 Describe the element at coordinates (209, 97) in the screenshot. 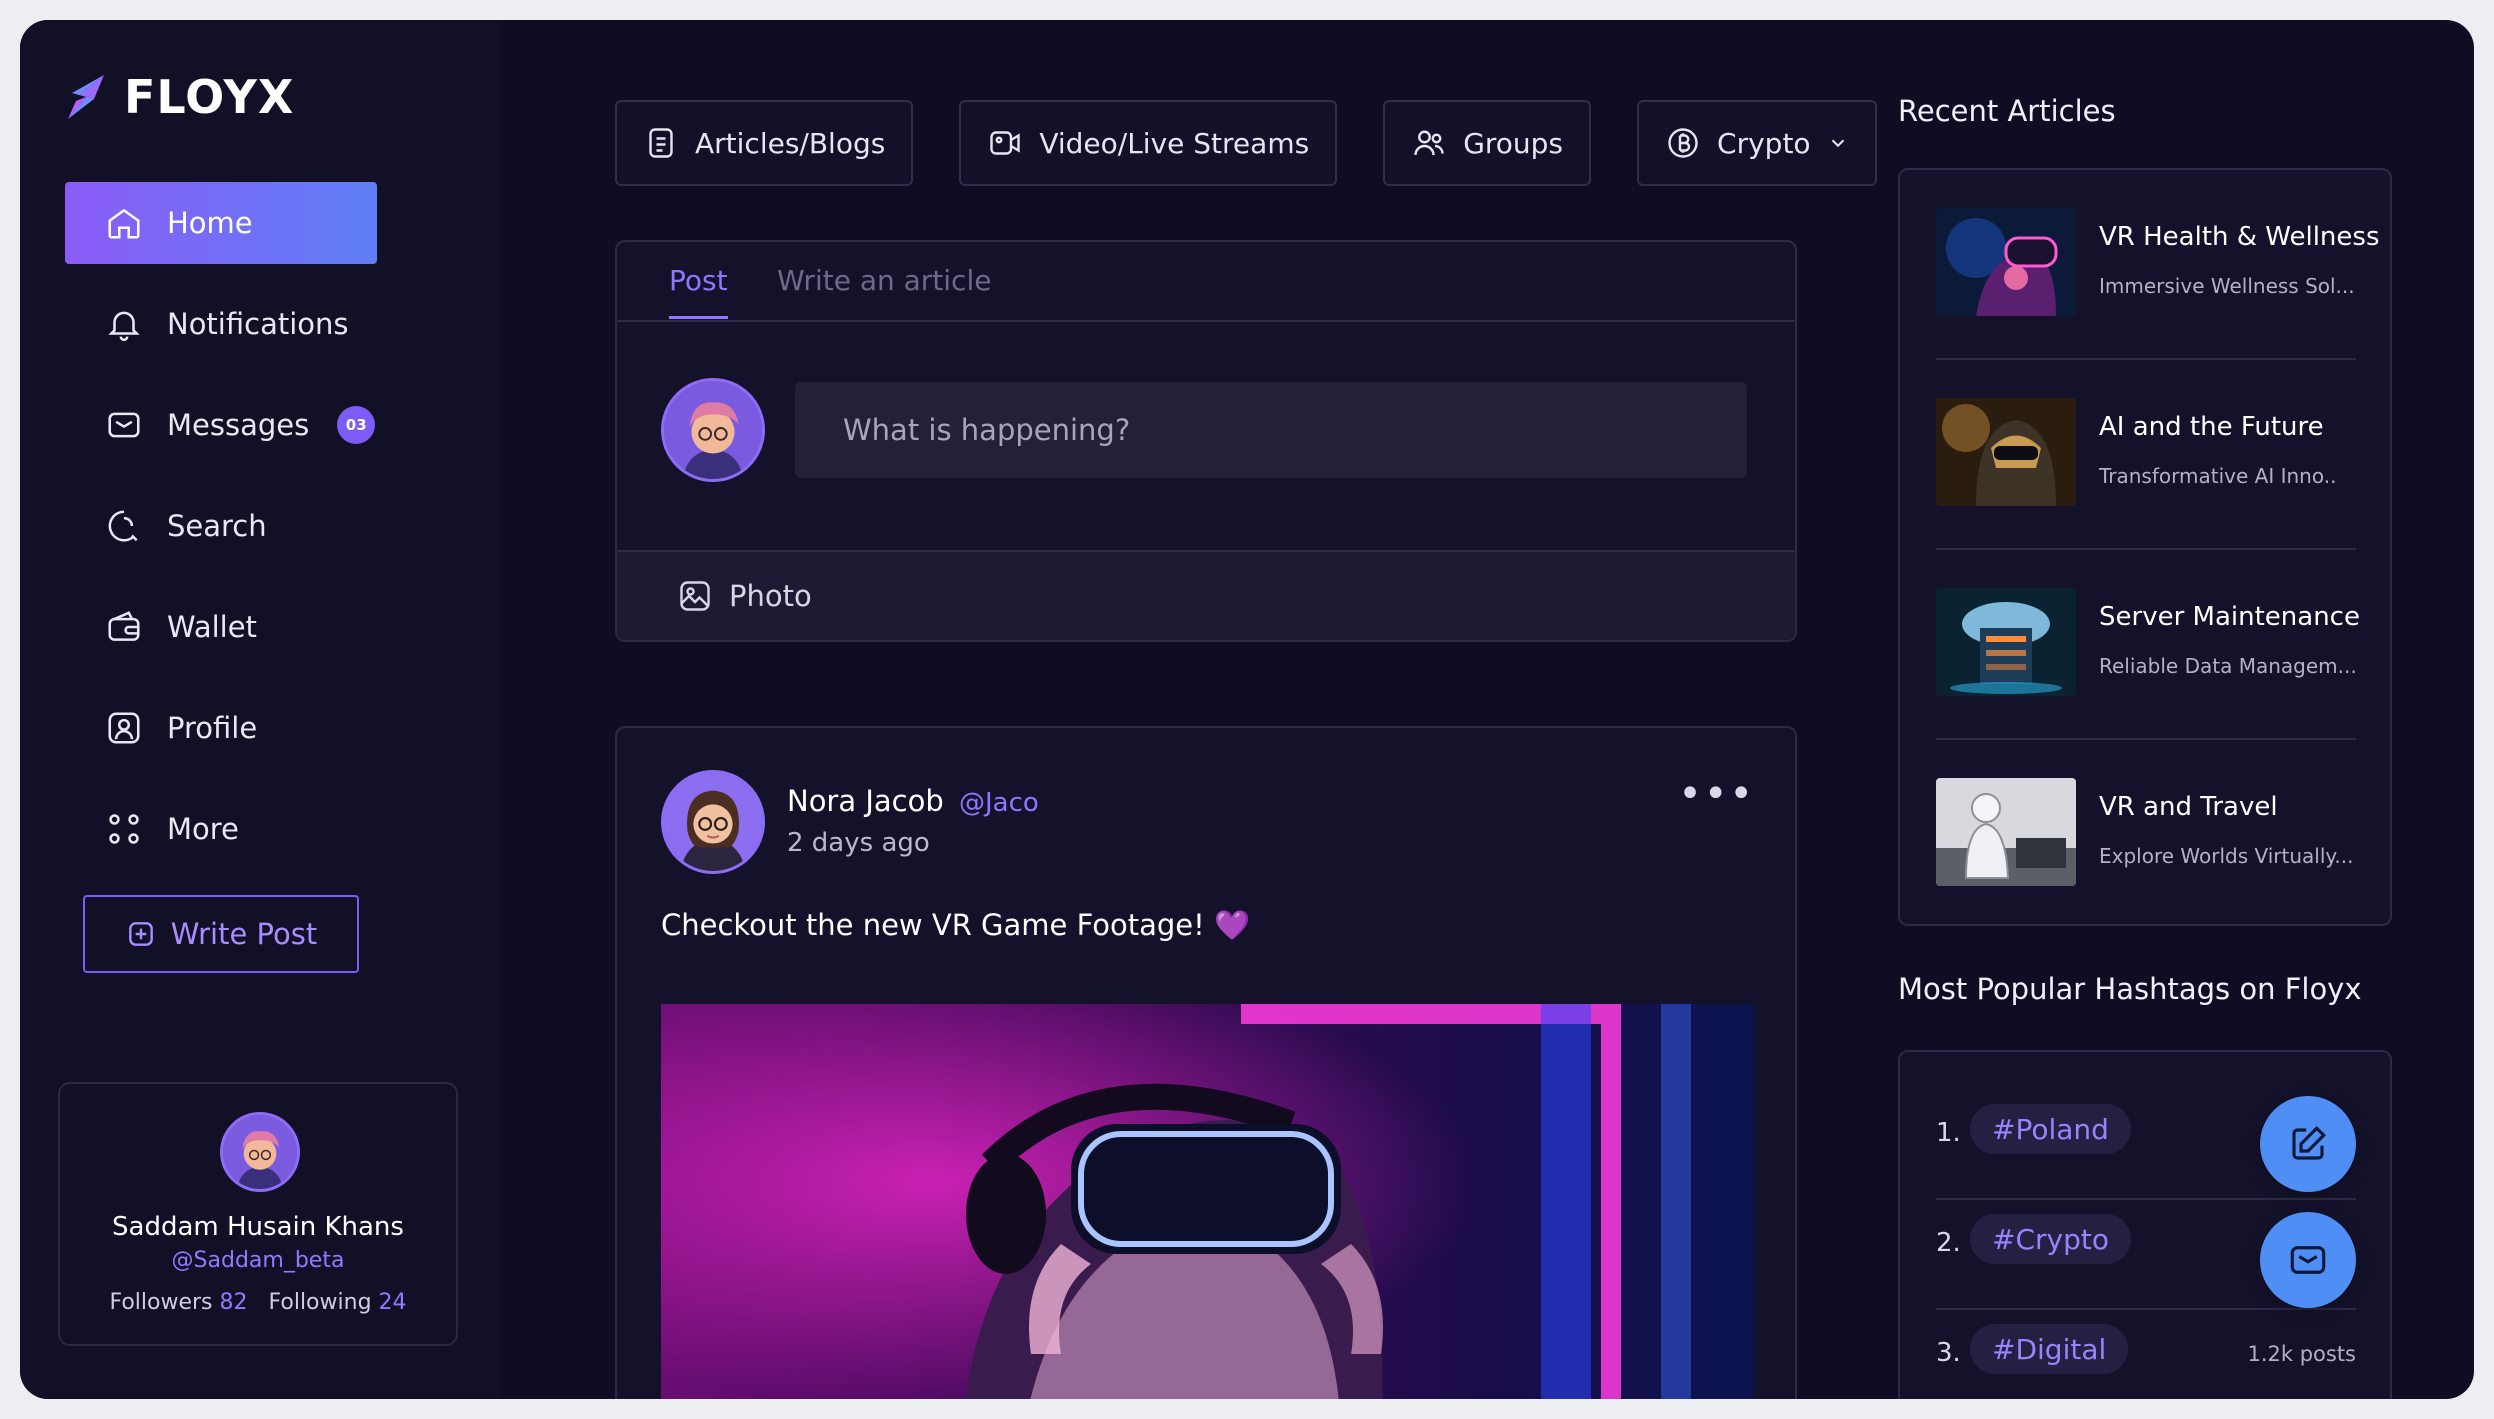

I see `app-name: FLOYX` at that location.